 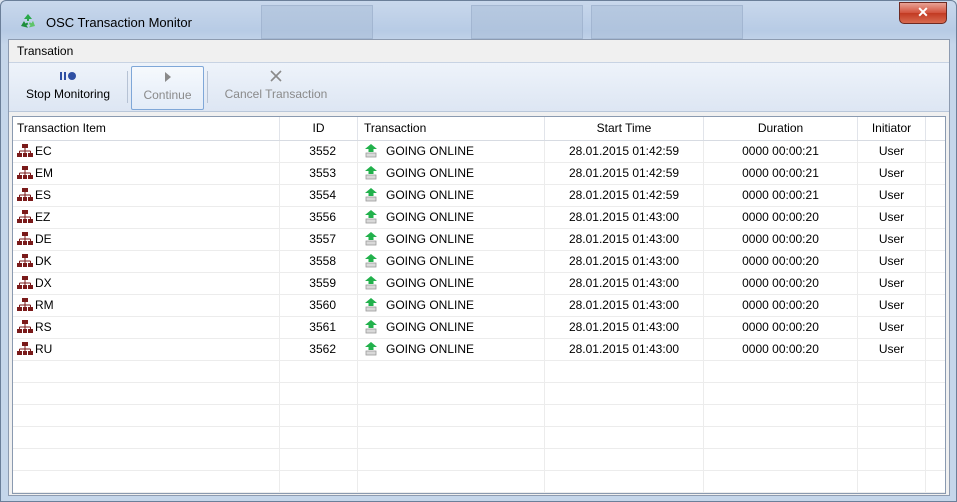 I want to click on start-time-cell: 28.01.2015 01:43:00, so click(x=624, y=349).